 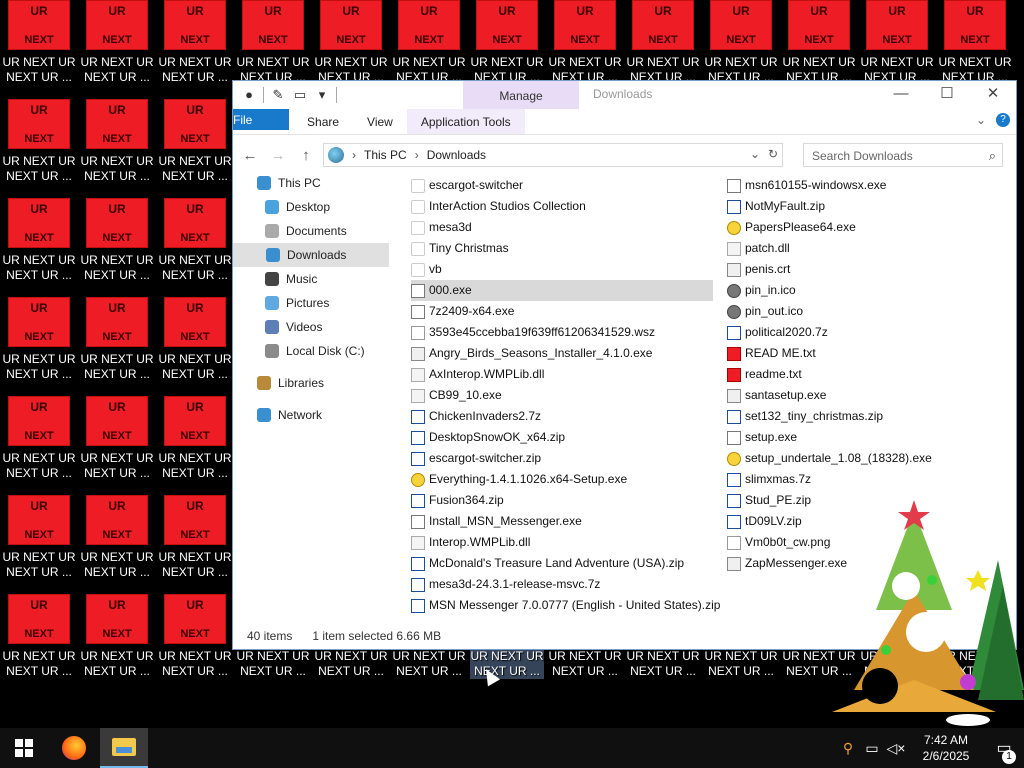 I want to click on file-item: Fusion364.zip, so click(x=457, y=500).